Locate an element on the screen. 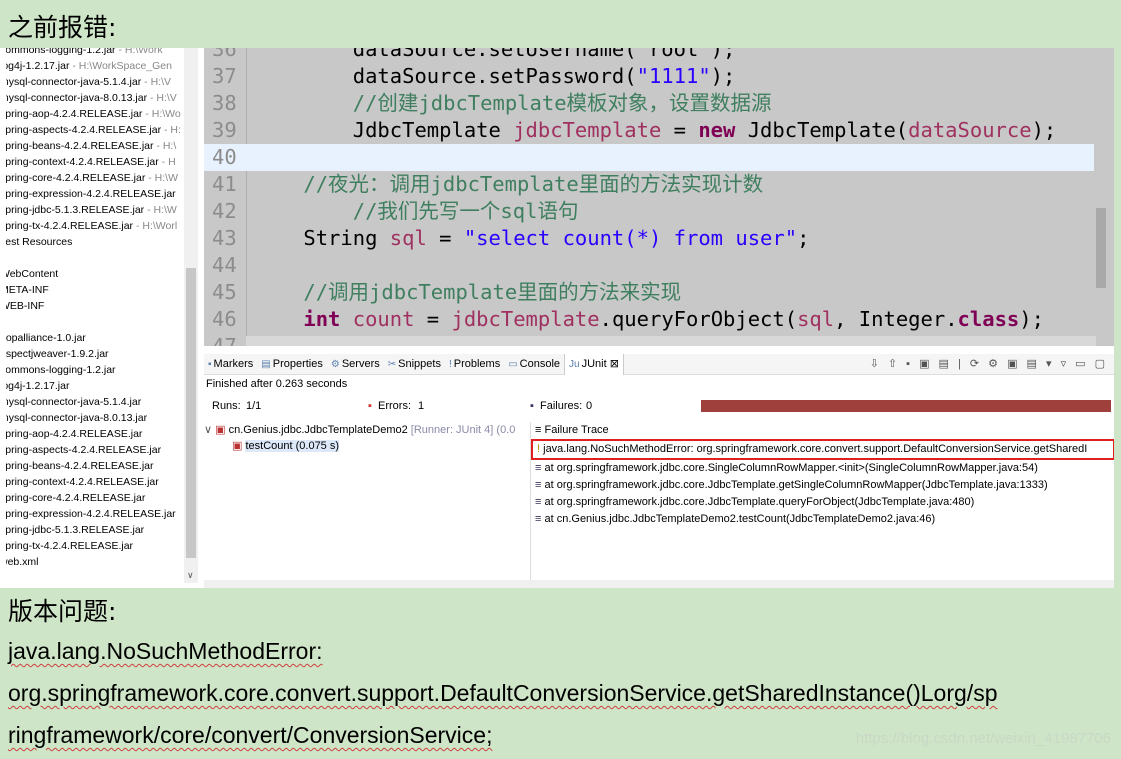 This screenshot has width=1121, height=759. tree-item: spring-jdbc-5.1.3.RELEASE.jar is located at coordinates (95, 530).